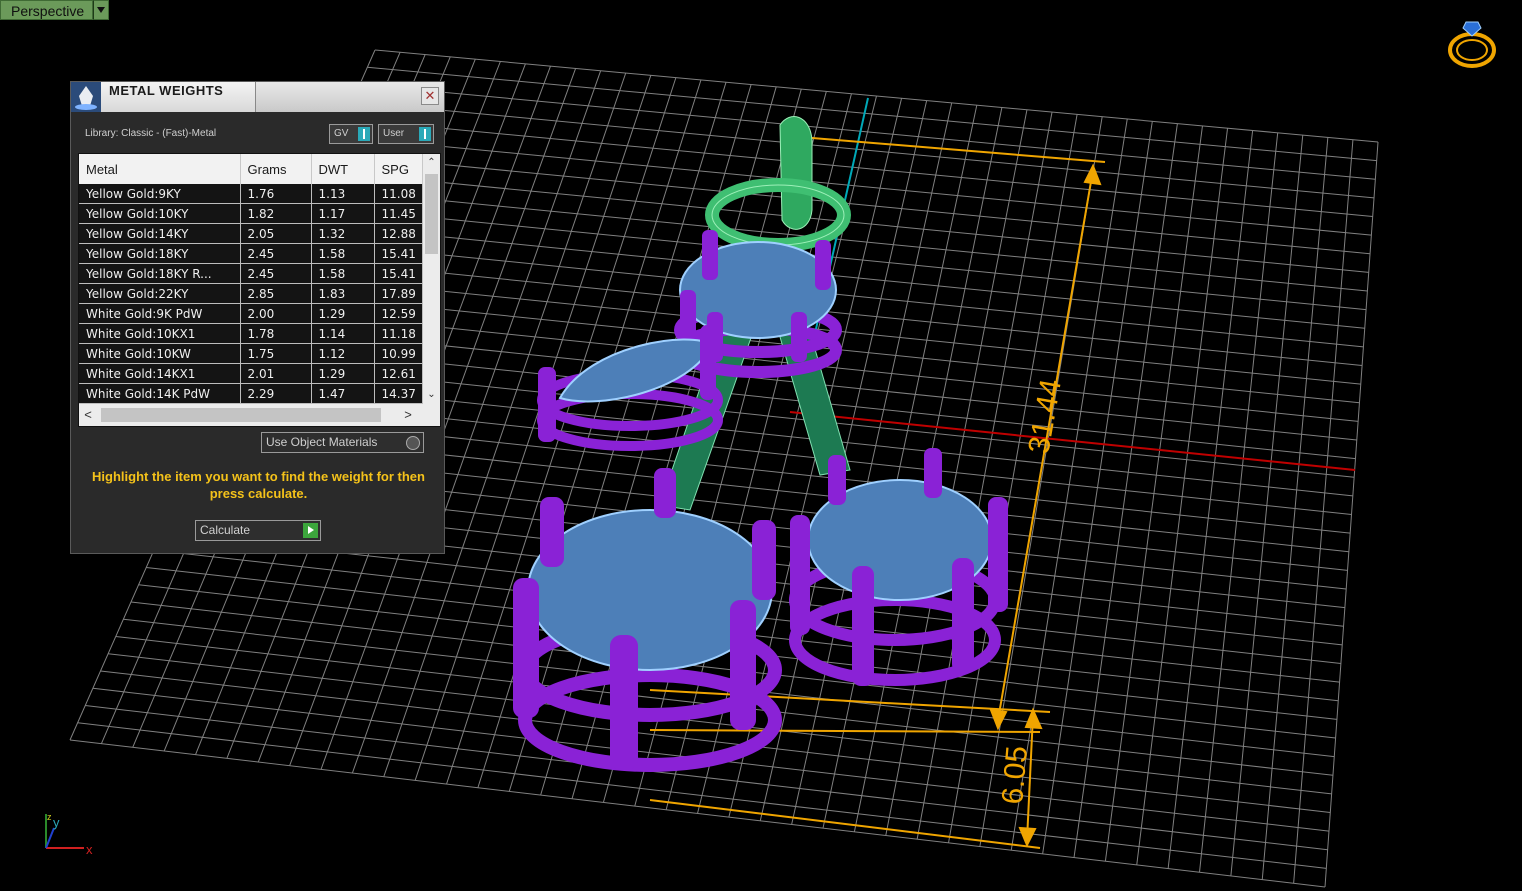  Describe the element at coordinates (413, 443) in the screenshot. I see `radio-icon` at that location.